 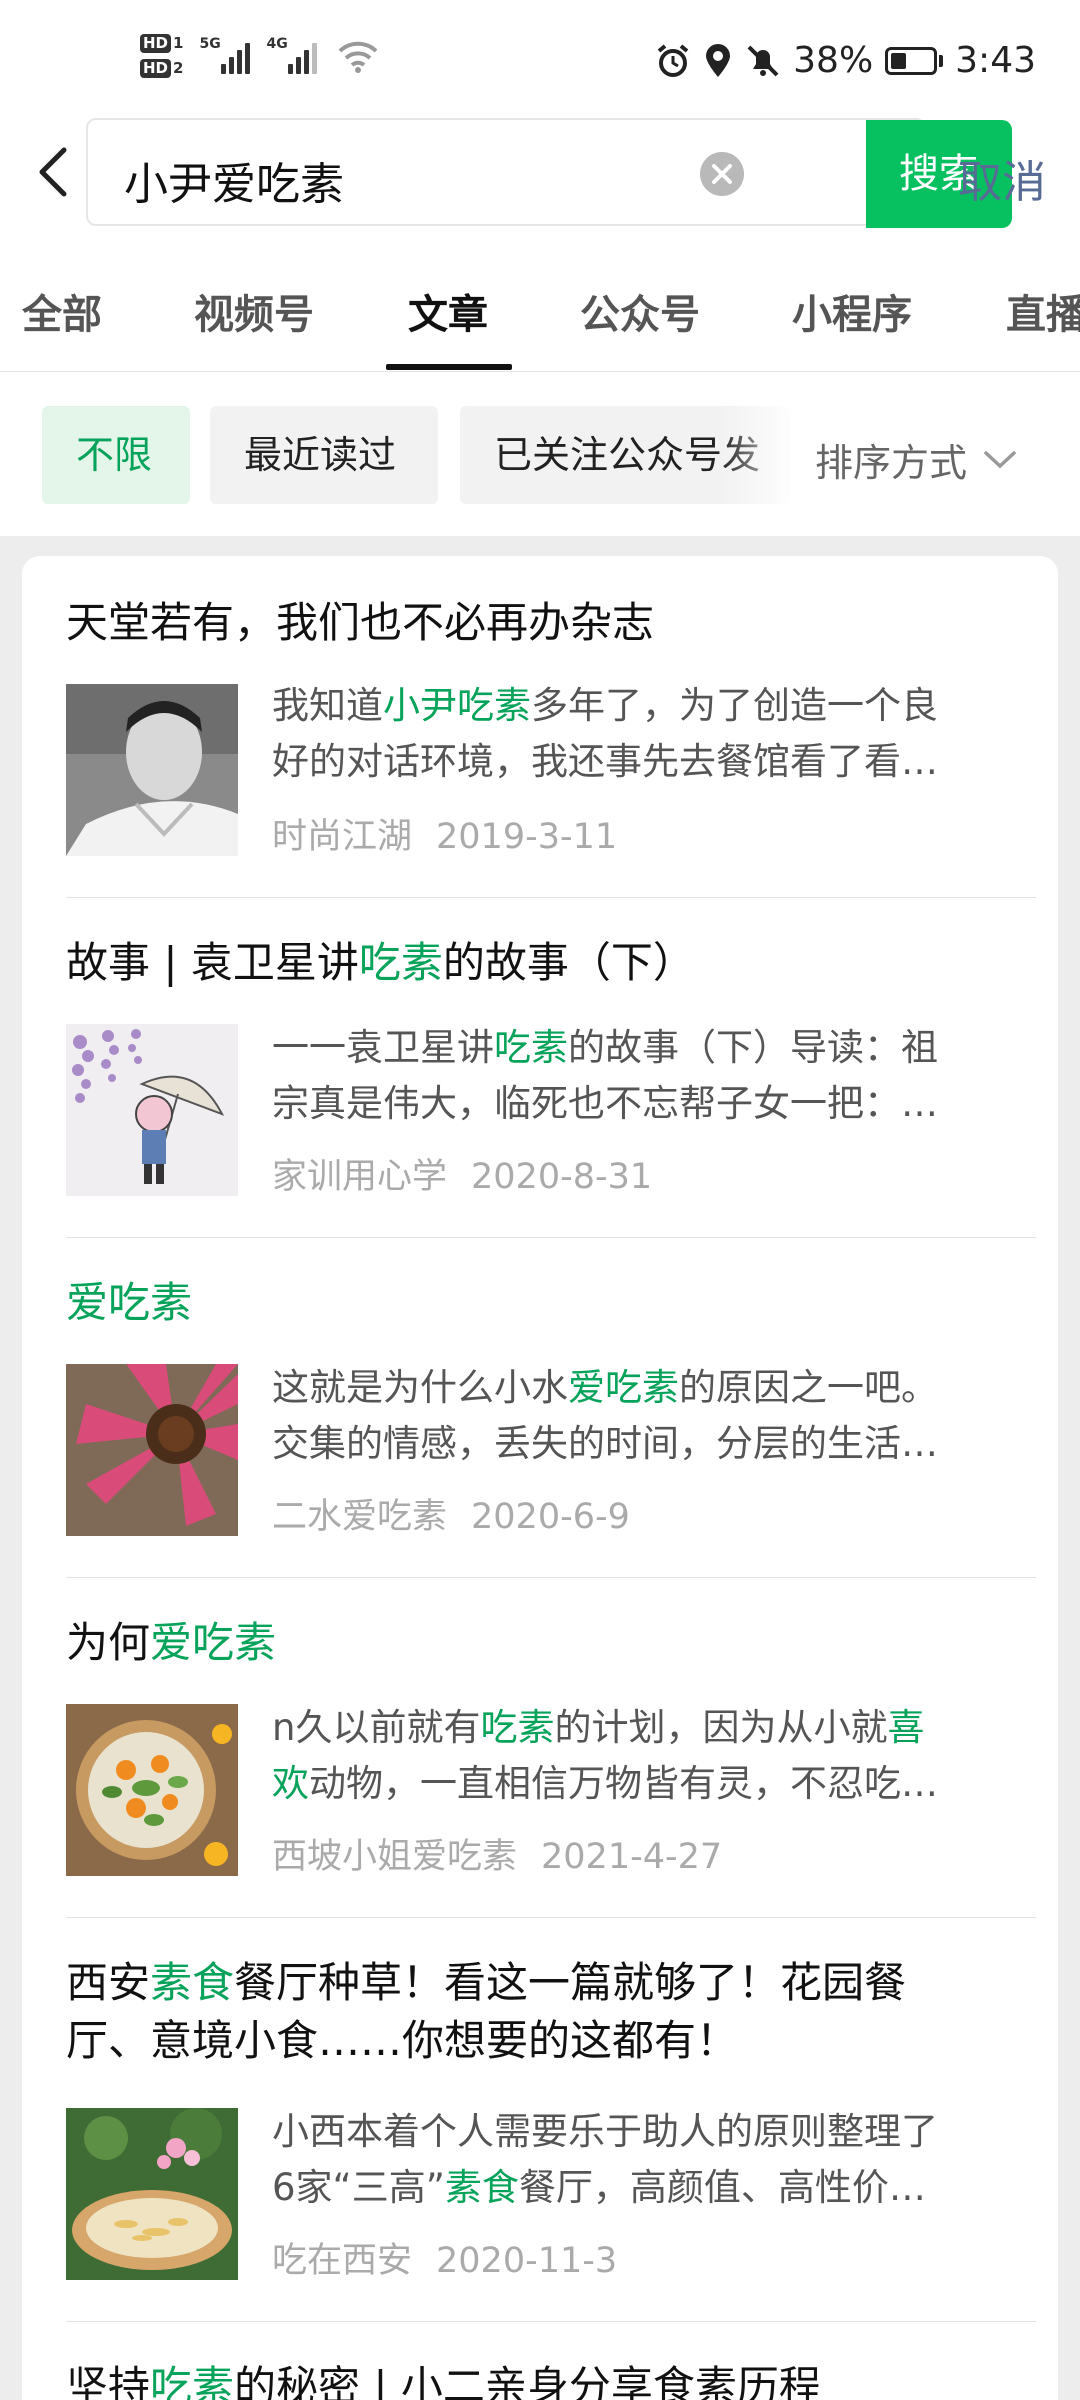 What do you see at coordinates (292, 55) in the screenshot?
I see `signal-4g-icon: 4G` at bounding box center [292, 55].